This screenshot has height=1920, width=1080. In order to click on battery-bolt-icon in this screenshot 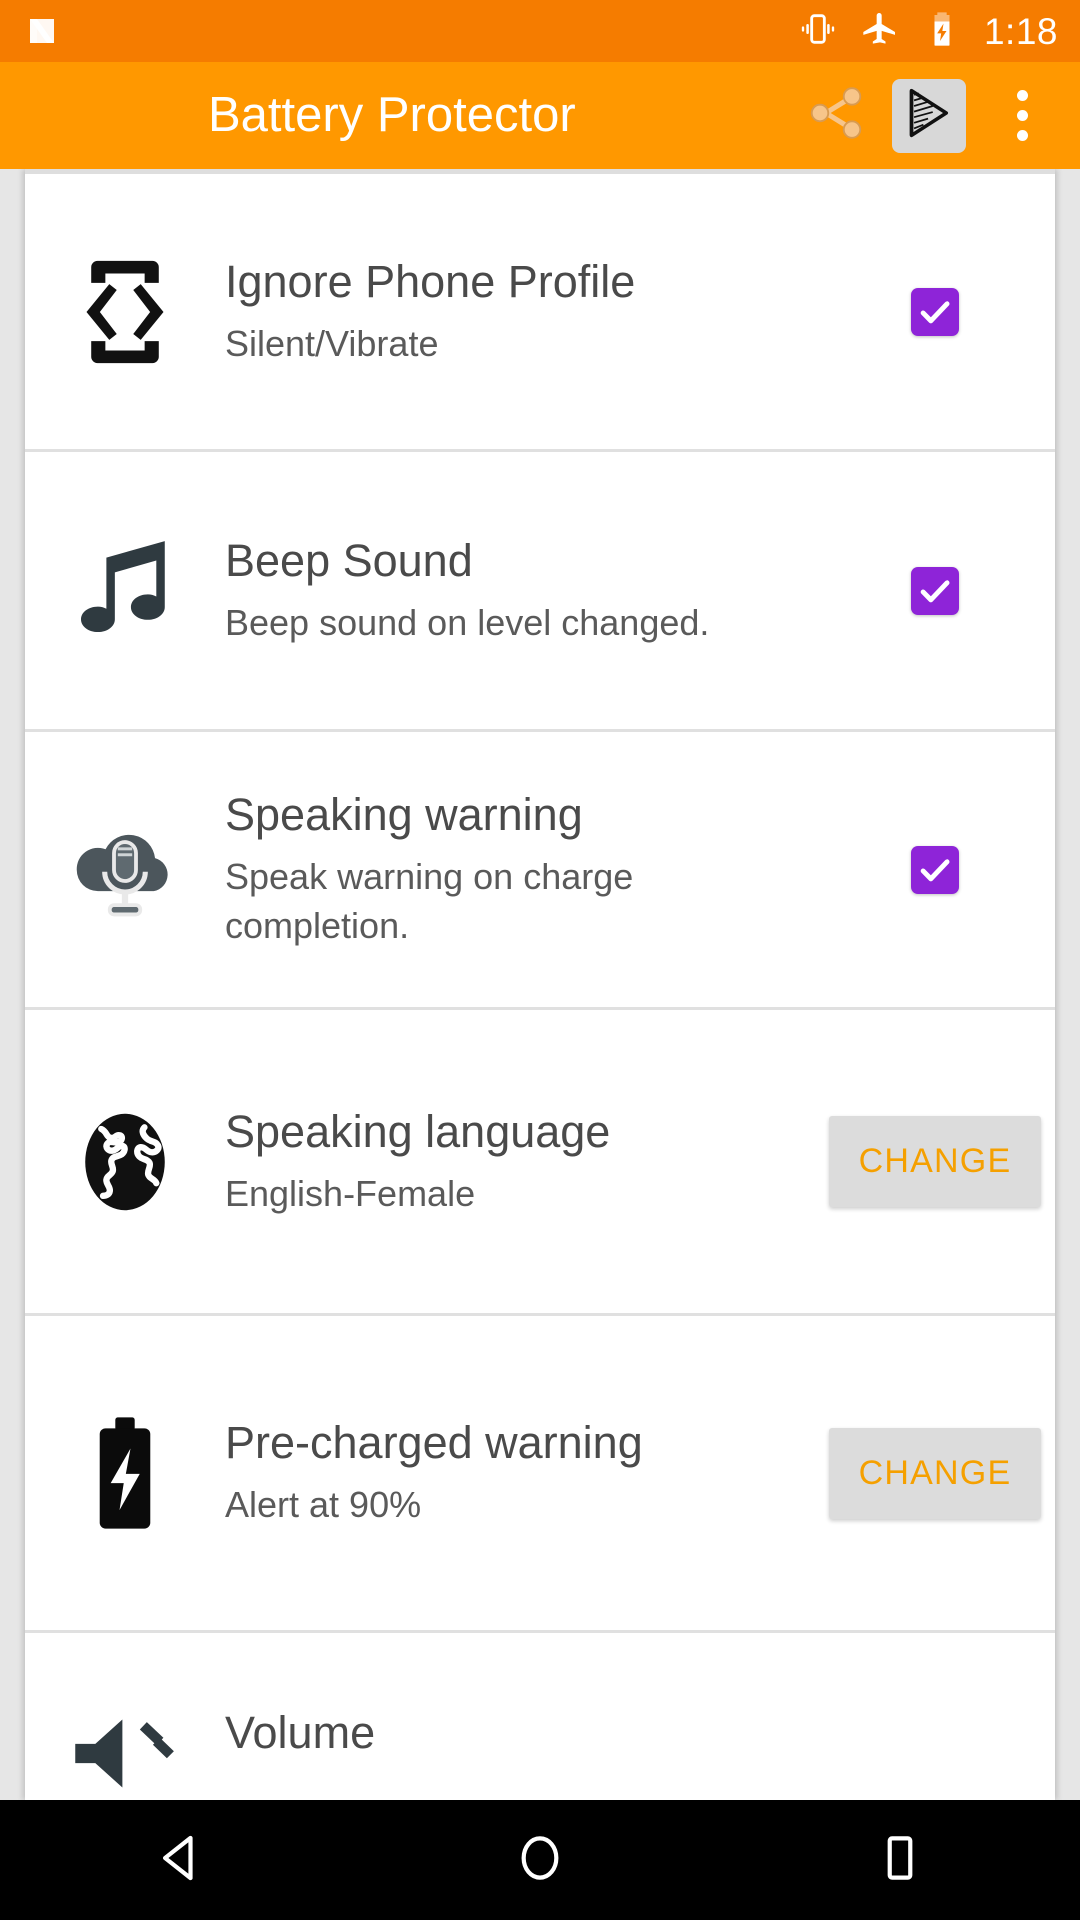, I will do `click(125, 1473)`.